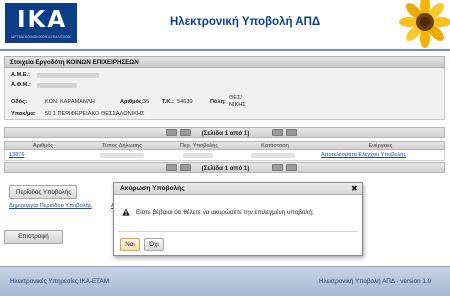  I want to click on no-button: Όχι, so click(154, 244).